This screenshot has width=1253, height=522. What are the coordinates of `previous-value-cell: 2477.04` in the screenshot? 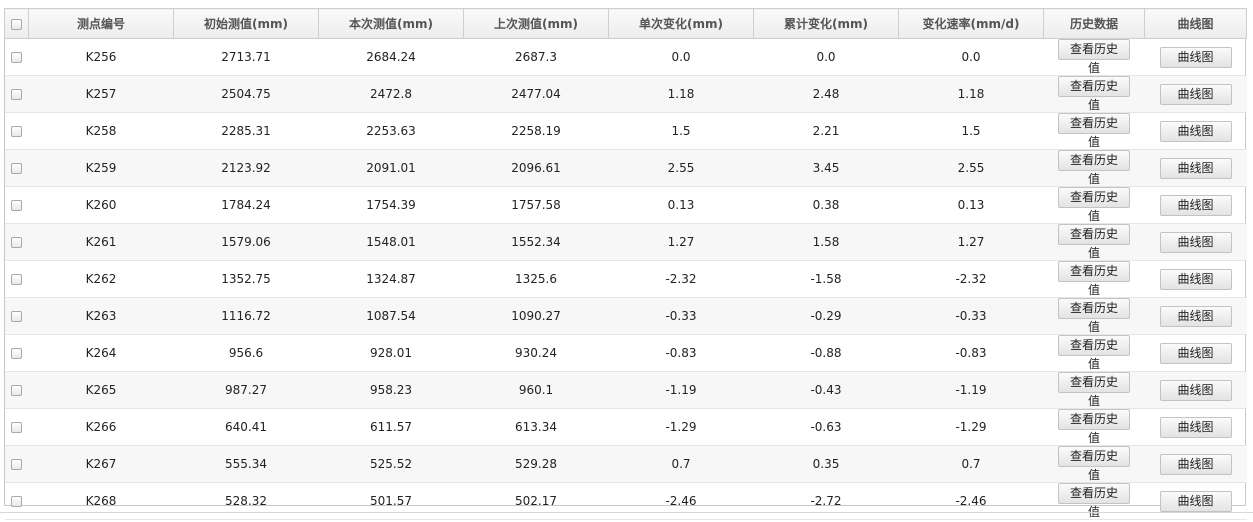 It's located at (536, 94).